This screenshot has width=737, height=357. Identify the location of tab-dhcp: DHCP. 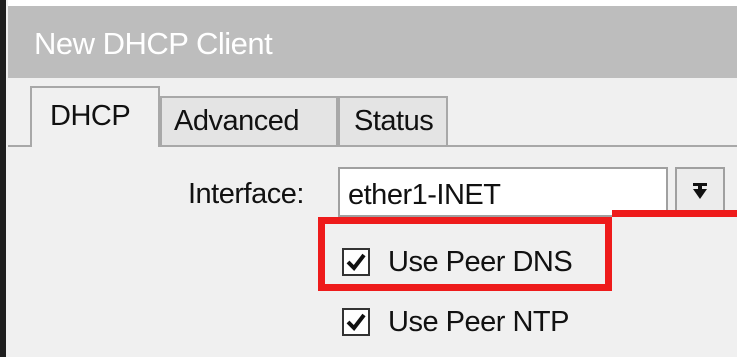
(95, 116).